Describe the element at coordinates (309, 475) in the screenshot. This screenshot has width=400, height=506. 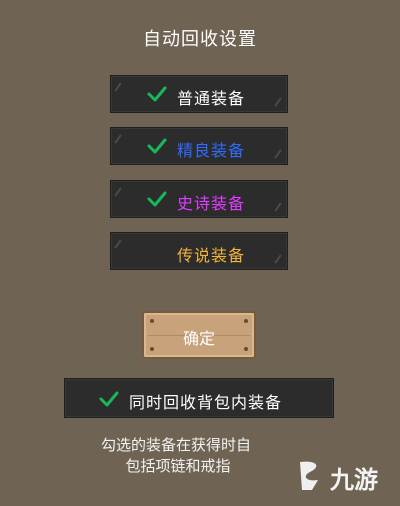
I see `watermark-icon` at that location.